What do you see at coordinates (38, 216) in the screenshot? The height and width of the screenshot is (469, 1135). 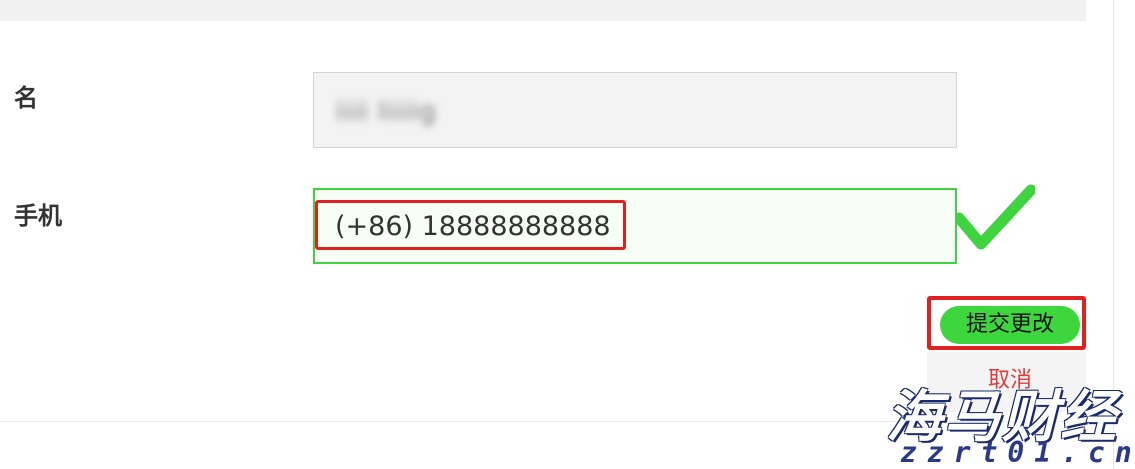 I see `phone-label: 手机` at bounding box center [38, 216].